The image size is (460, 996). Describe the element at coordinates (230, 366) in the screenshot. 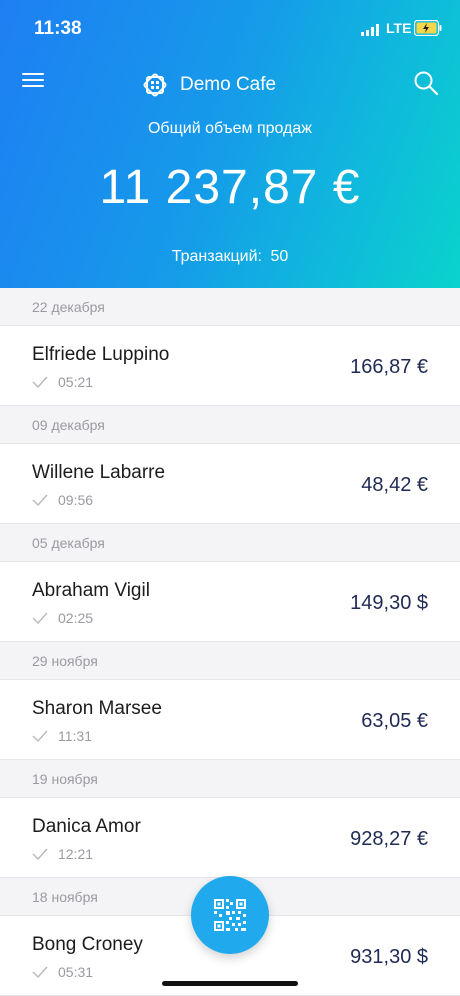

I see `transaction-row: Elfriede Luppino 05:21 166,87 €` at that location.